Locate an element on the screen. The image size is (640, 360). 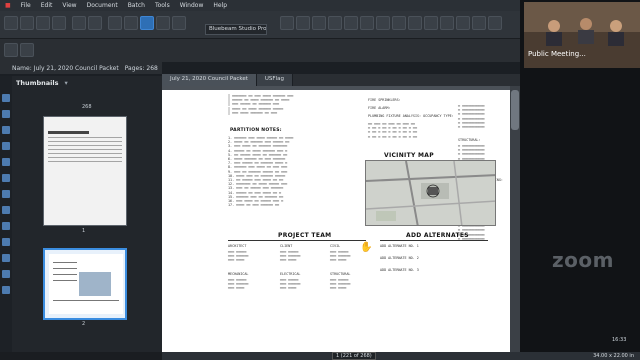
new-file-icon is located at coordinates (11, 23).